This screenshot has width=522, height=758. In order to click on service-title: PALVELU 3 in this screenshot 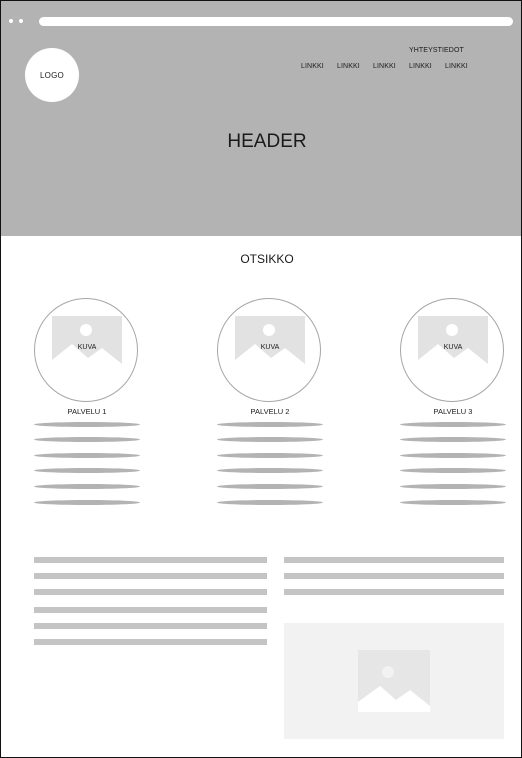, I will do `click(453, 411)`.